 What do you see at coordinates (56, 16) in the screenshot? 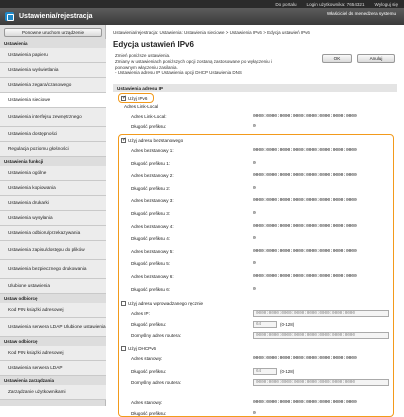
I see `app-title: Ustawienia/rejestracja` at bounding box center [56, 16].